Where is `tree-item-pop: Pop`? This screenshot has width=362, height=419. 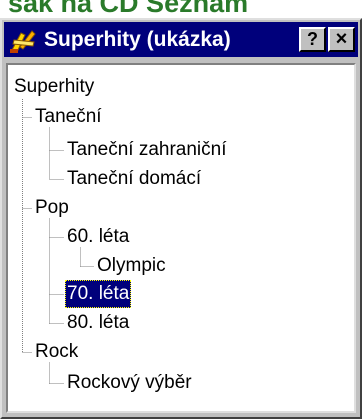
tree-item-pop: Pop is located at coordinates (52, 208).